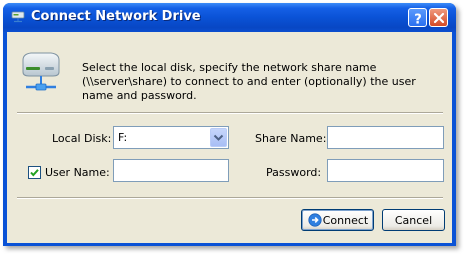  I want to click on help-icon: ?, so click(418, 20).